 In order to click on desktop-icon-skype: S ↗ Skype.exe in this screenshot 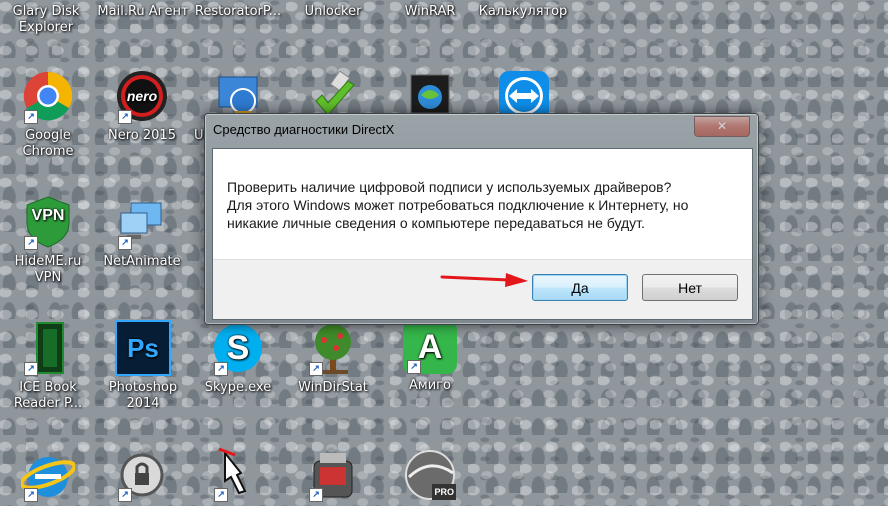, I will do `click(238, 358)`.